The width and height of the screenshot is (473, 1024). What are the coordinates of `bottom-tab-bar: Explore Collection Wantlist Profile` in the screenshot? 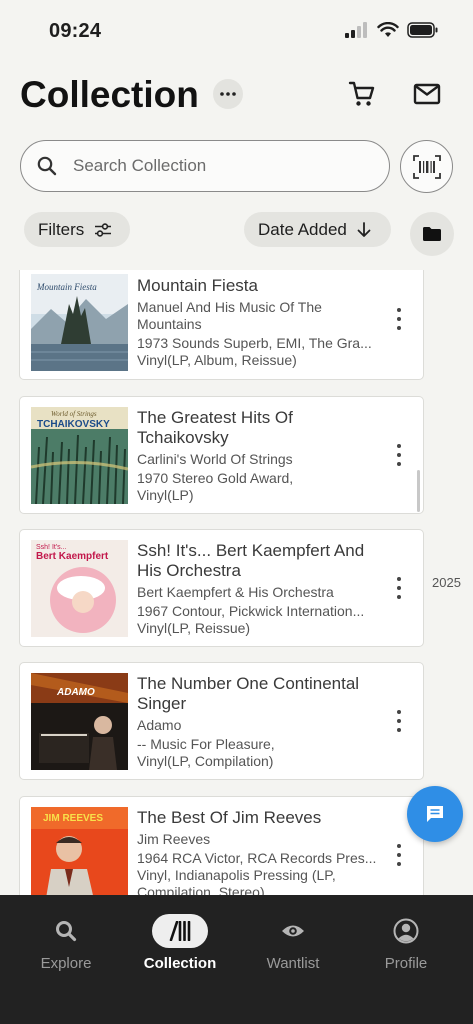 It's located at (236, 959).